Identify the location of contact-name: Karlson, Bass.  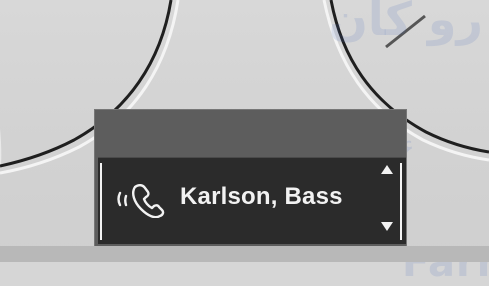
(261, 197).